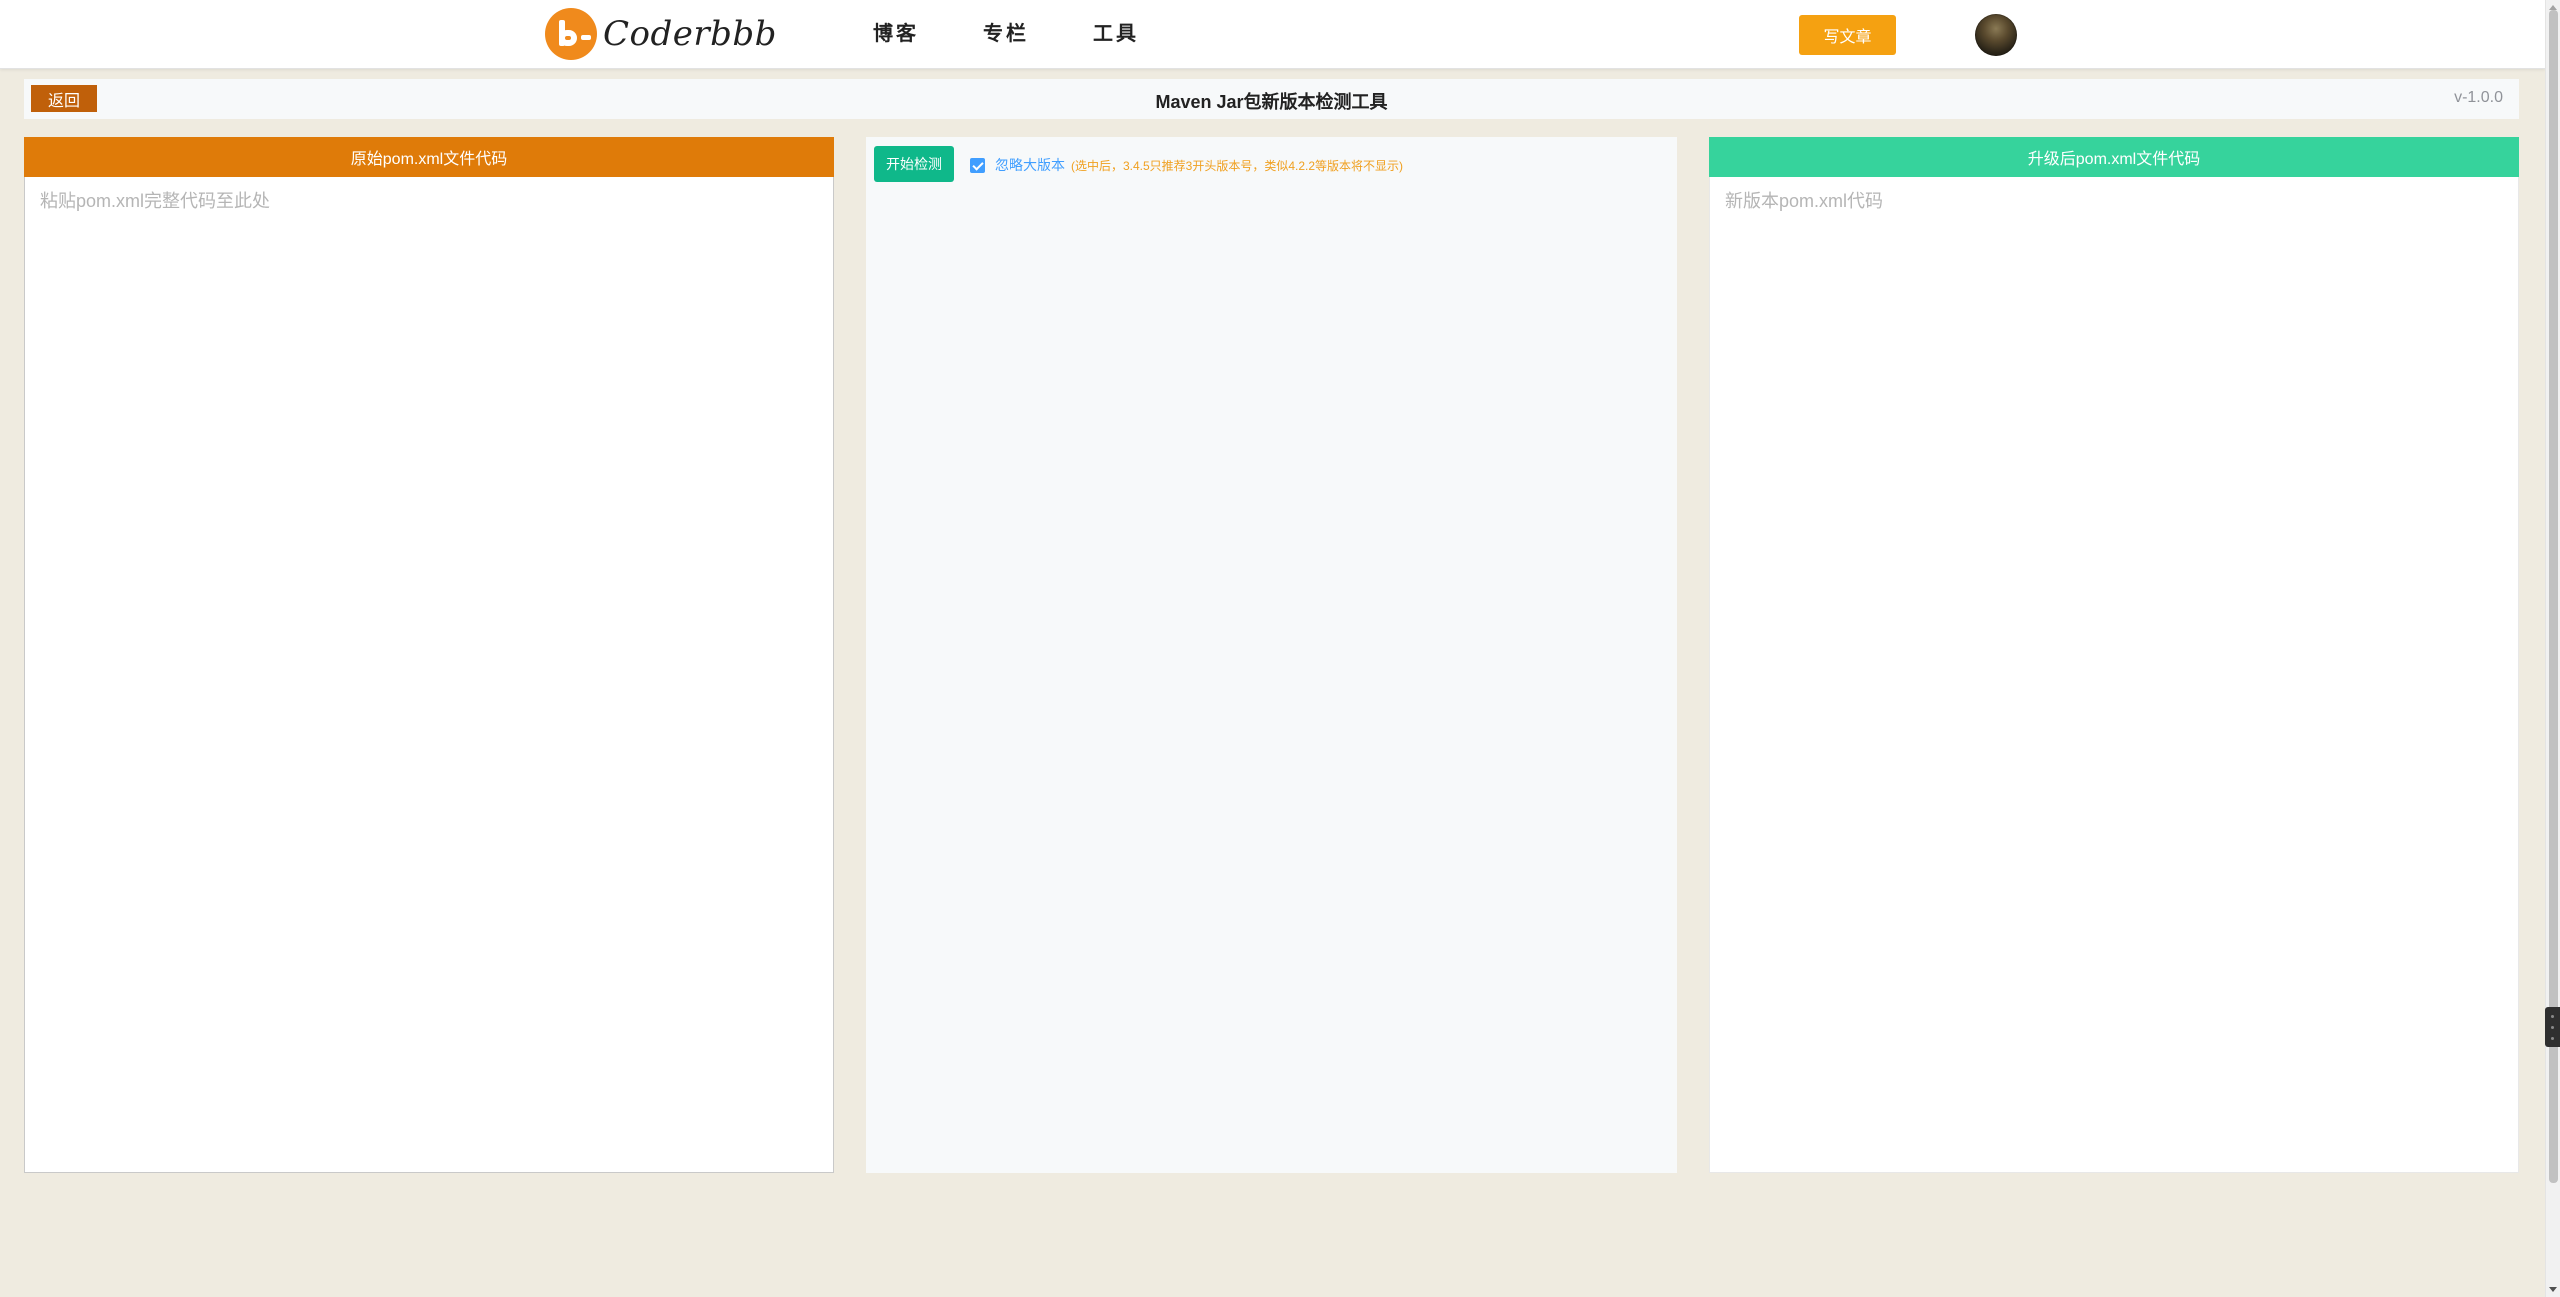 The image size is (2560, 1297). What do you see at coordinates (977, 165) in the screenshot?
I see `ignore-major-checkbox` at bounding box center [977, 165].